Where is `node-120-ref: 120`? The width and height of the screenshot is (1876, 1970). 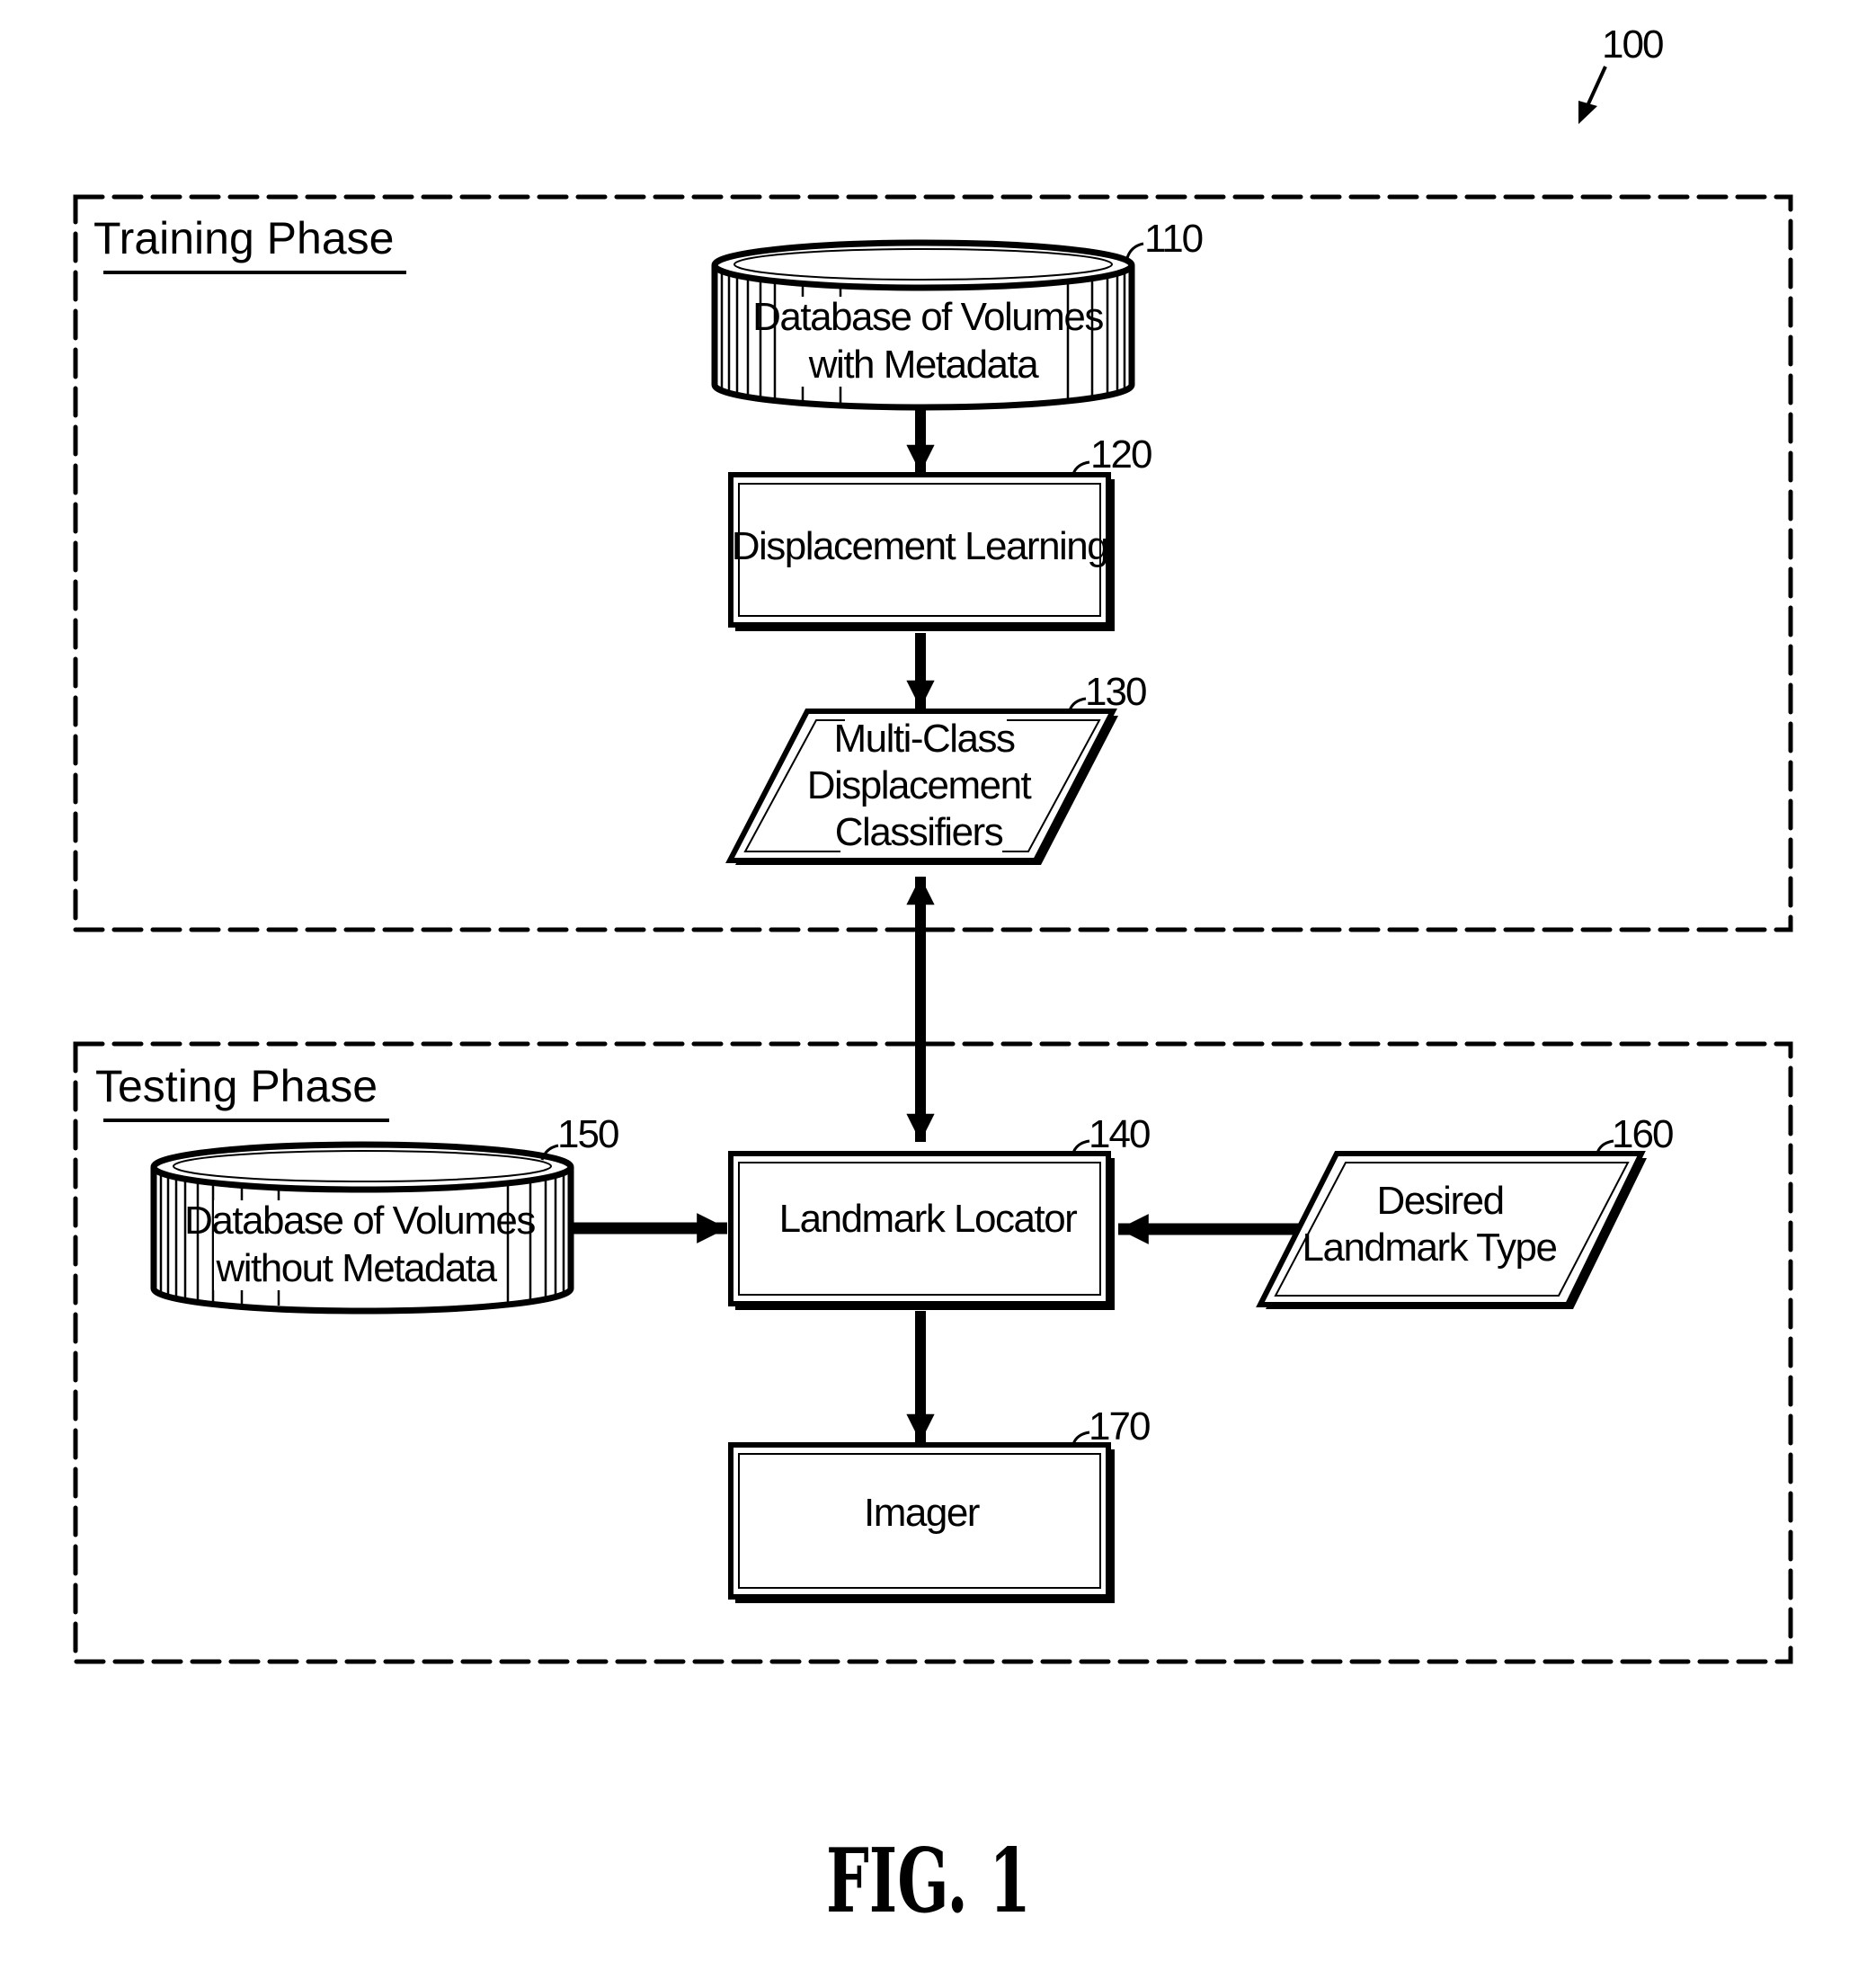 node-120-ref: 120 is located at coordinates (1120, 454).